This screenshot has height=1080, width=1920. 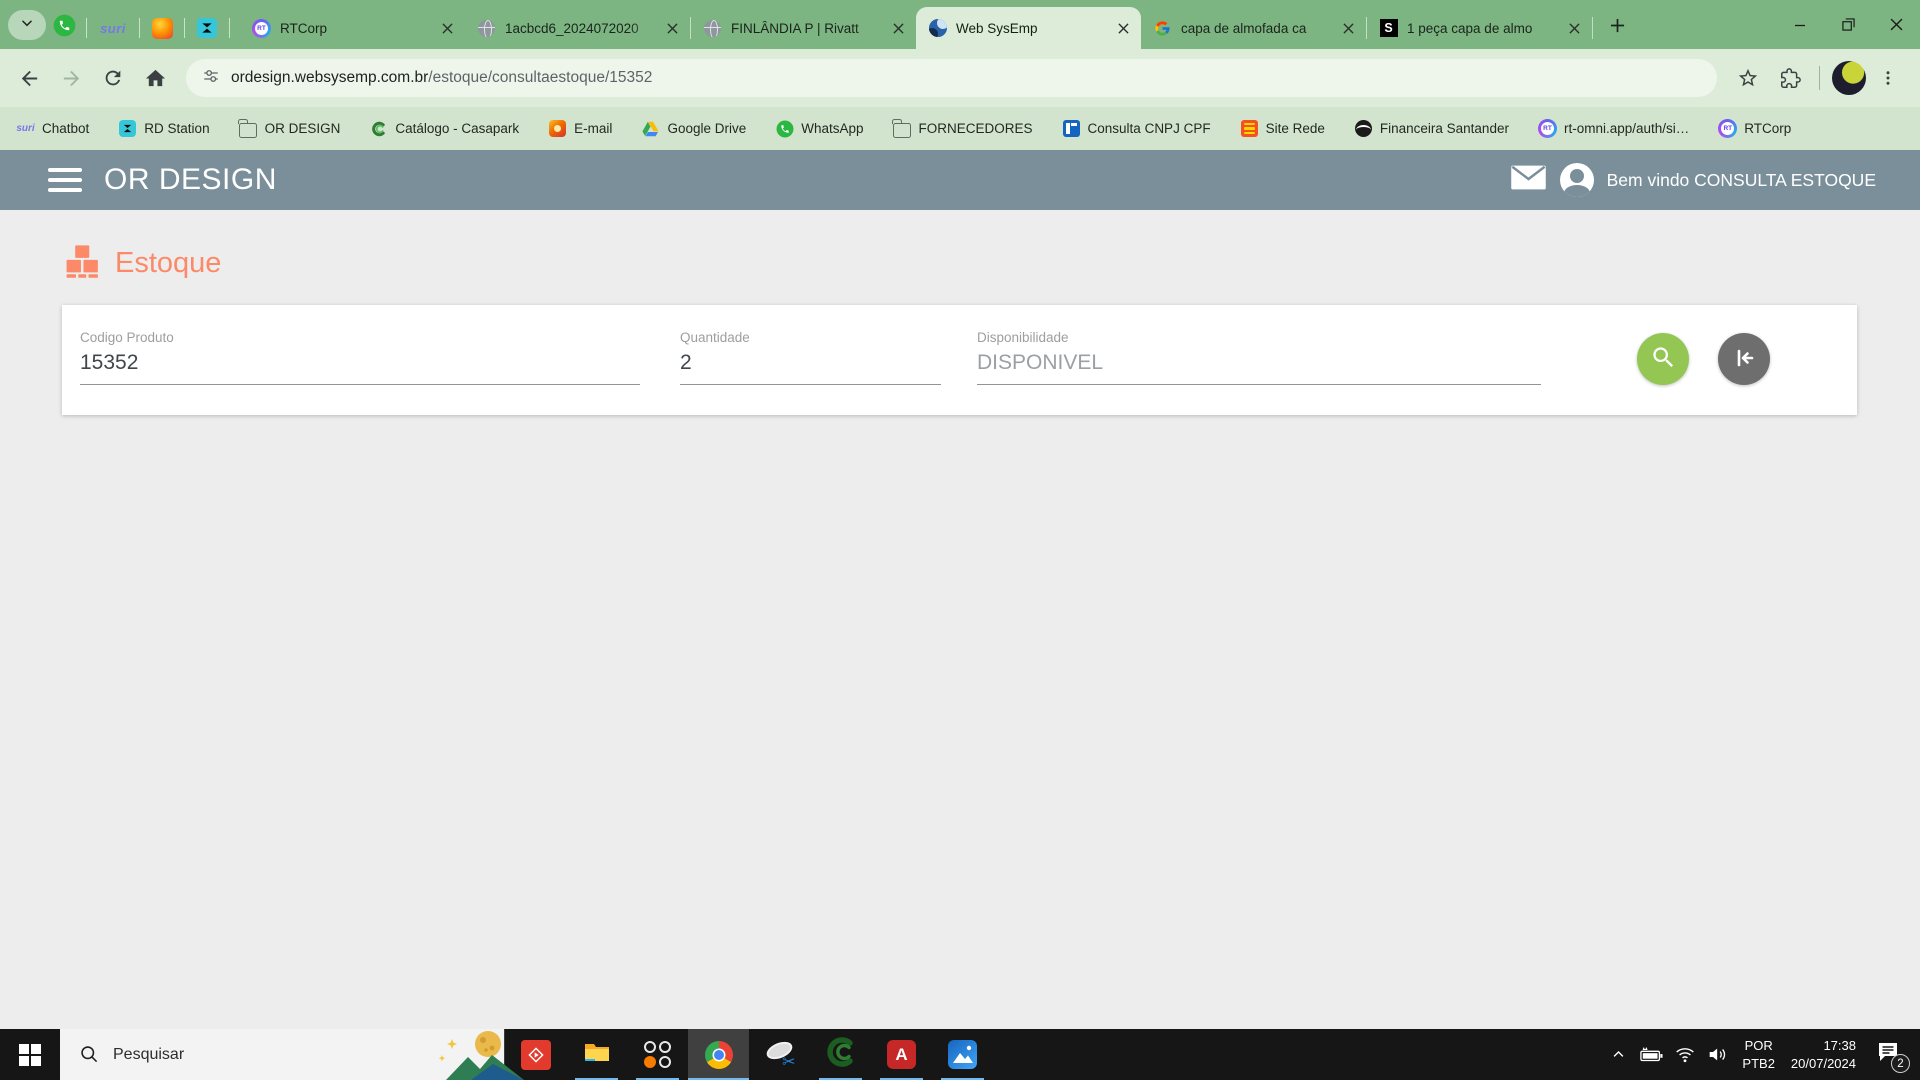 I want to click on tab-finlandia: FINLÂNDIA P | Rivatt, so click(x=803, y=28).